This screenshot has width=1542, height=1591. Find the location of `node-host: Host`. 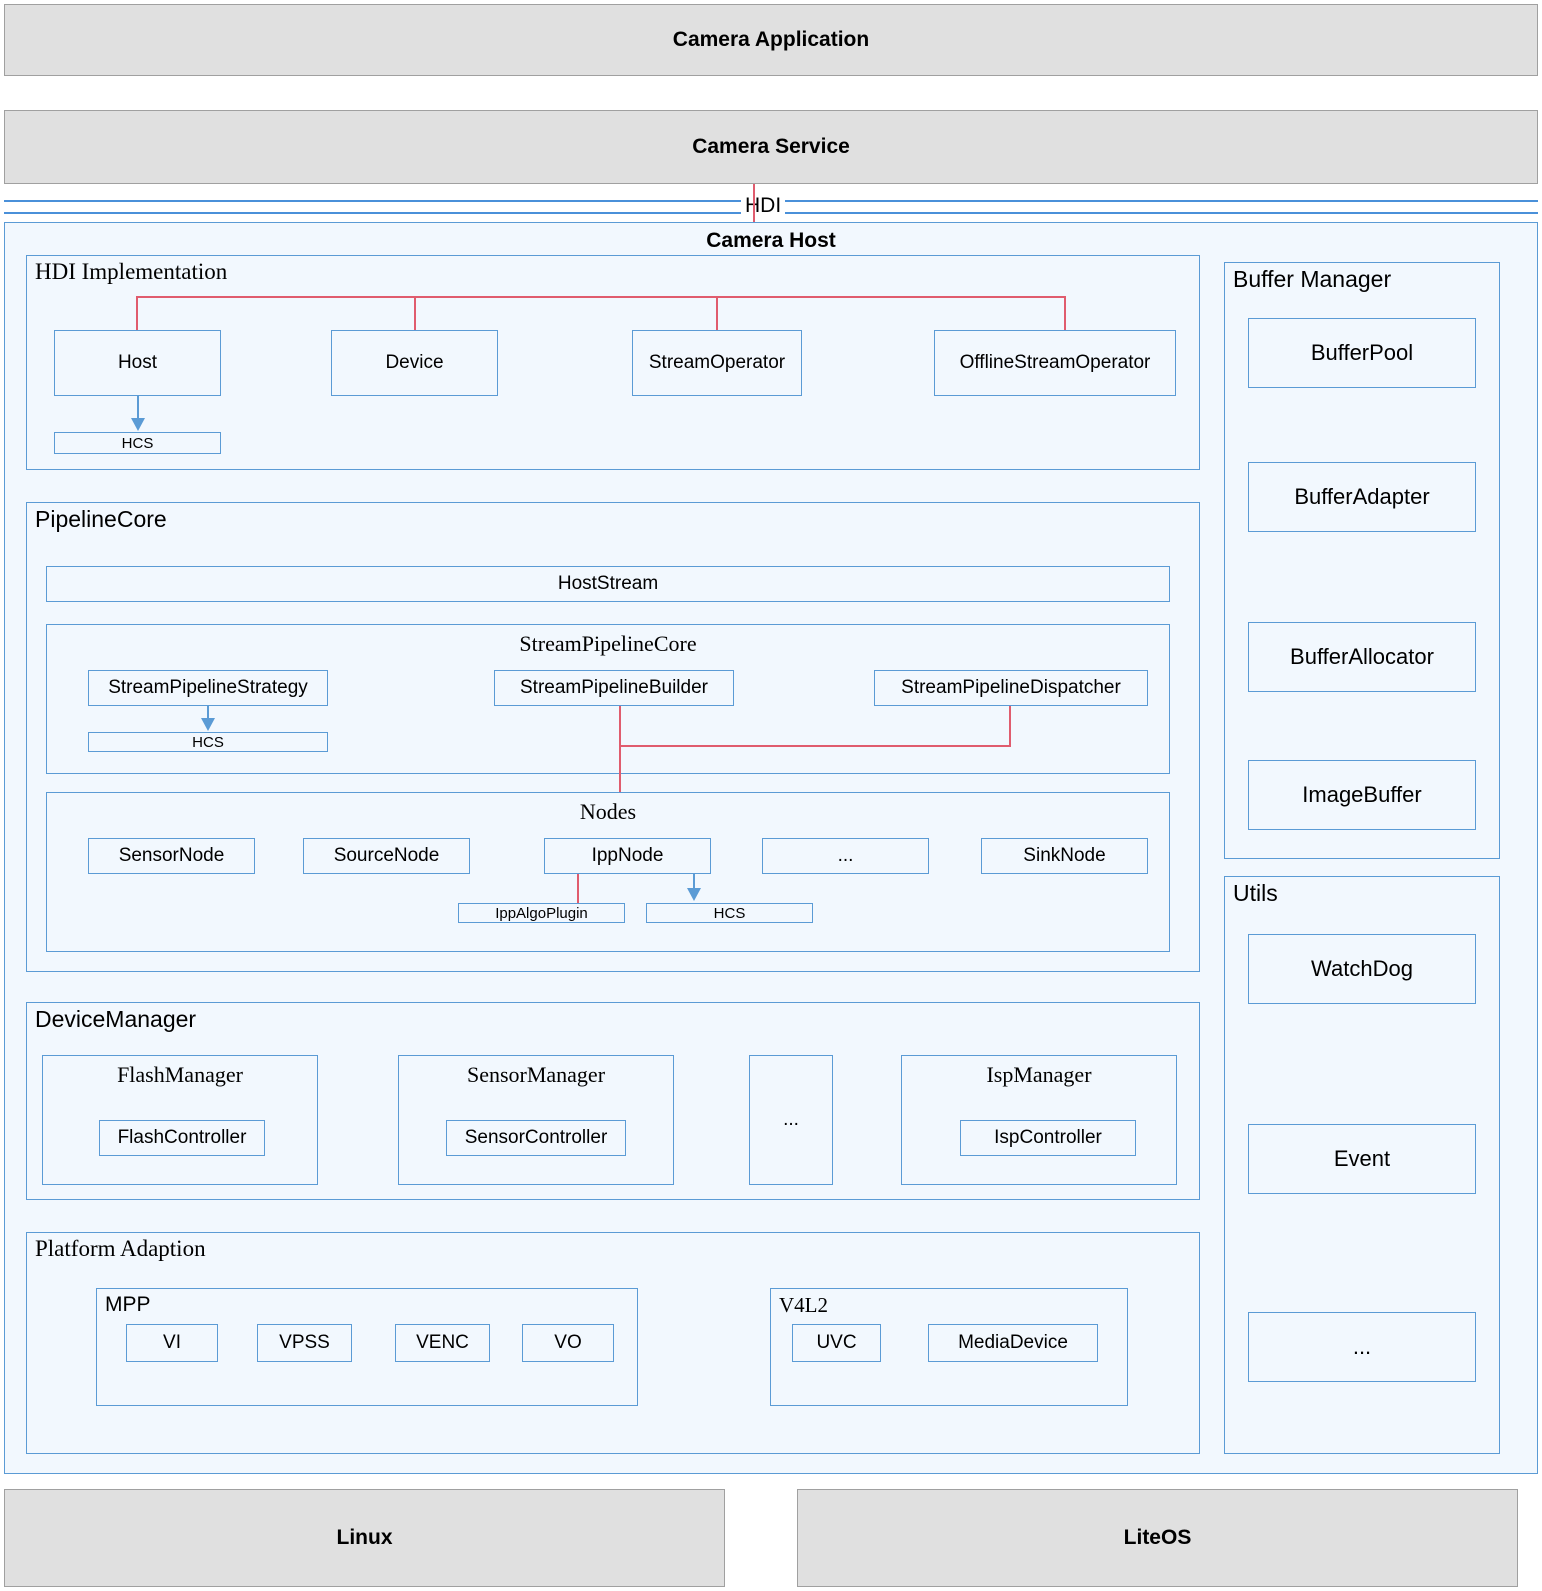

node-host: Host is located at coordinates (137, 363).